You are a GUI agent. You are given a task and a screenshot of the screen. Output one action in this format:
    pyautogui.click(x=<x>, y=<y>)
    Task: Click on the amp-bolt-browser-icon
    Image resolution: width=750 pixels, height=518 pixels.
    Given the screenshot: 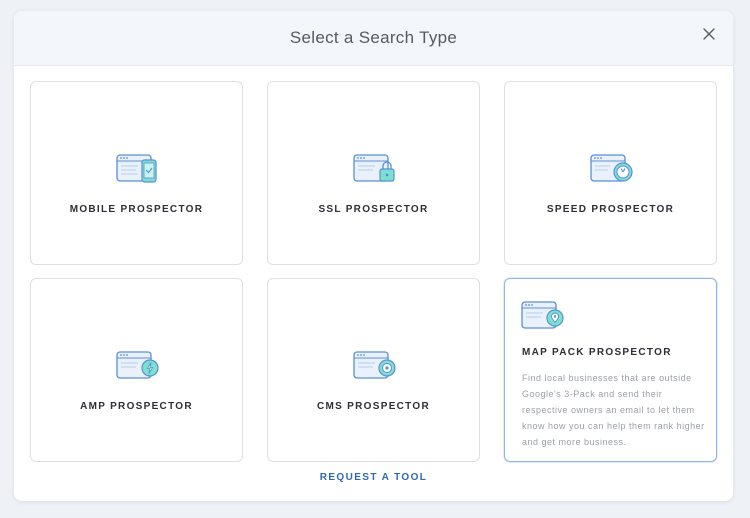 What is the action you would take?
    pyautogui.click(x=137, y=365)
    